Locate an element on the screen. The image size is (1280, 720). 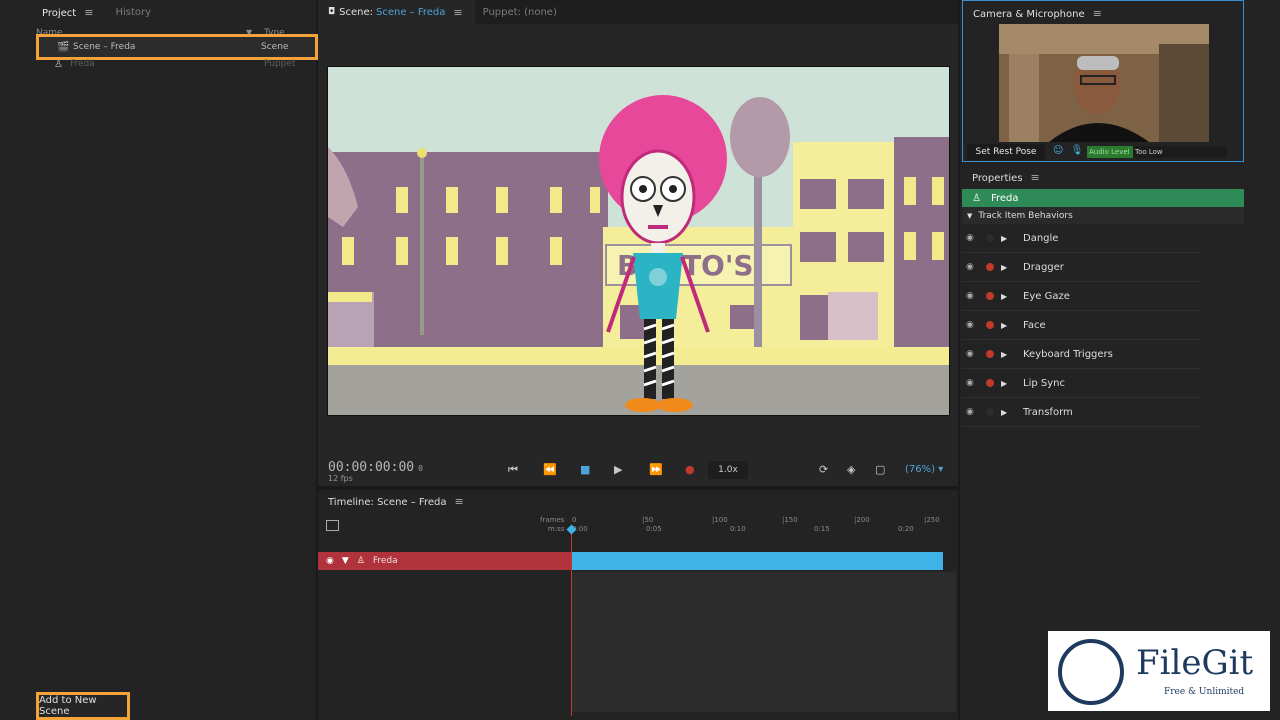
track-area is located at coordinates (764, 642).